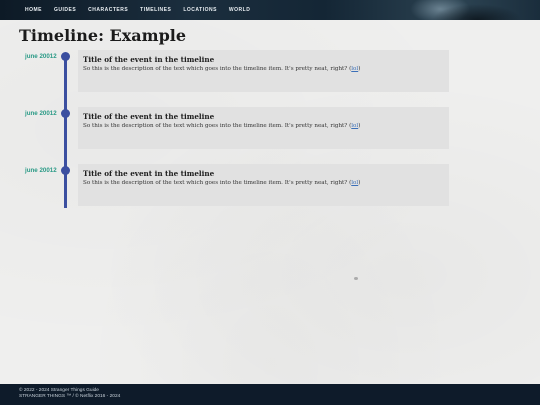 The width and height of the screenshot is (540, 405). I want to click on paper-speck, so click(356, 278).